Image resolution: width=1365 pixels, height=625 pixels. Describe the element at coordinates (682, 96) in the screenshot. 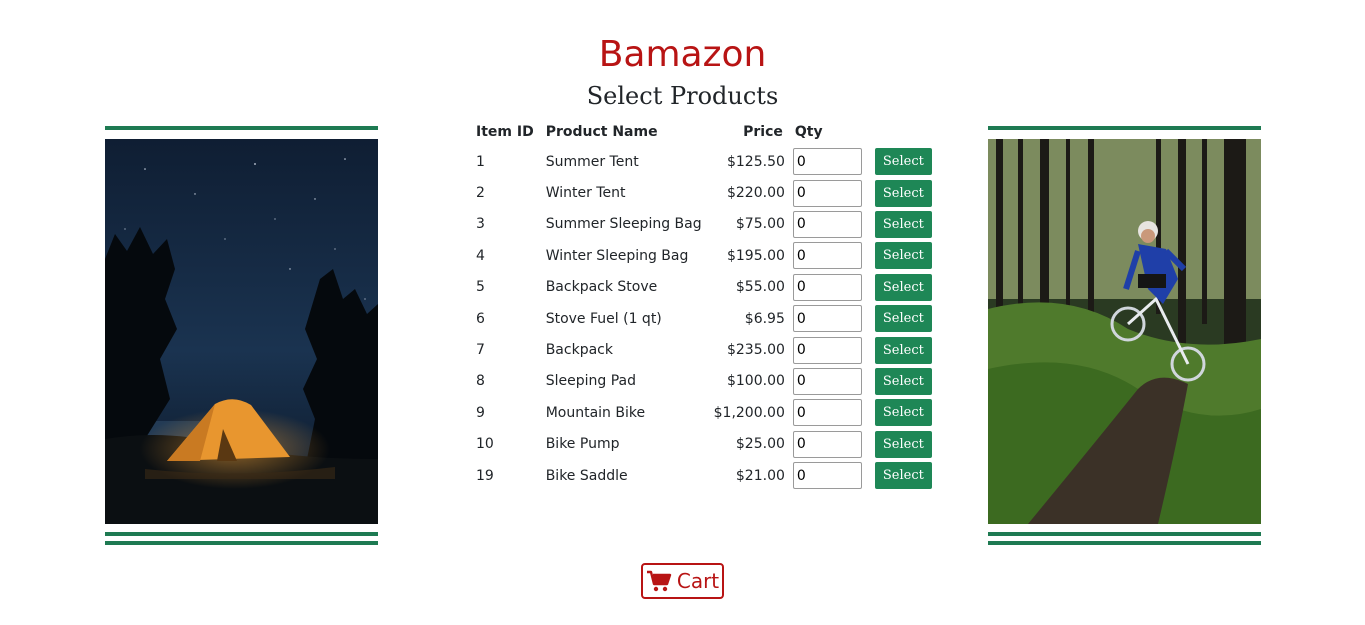

I see `page-subtitle: Select Products` at that location.